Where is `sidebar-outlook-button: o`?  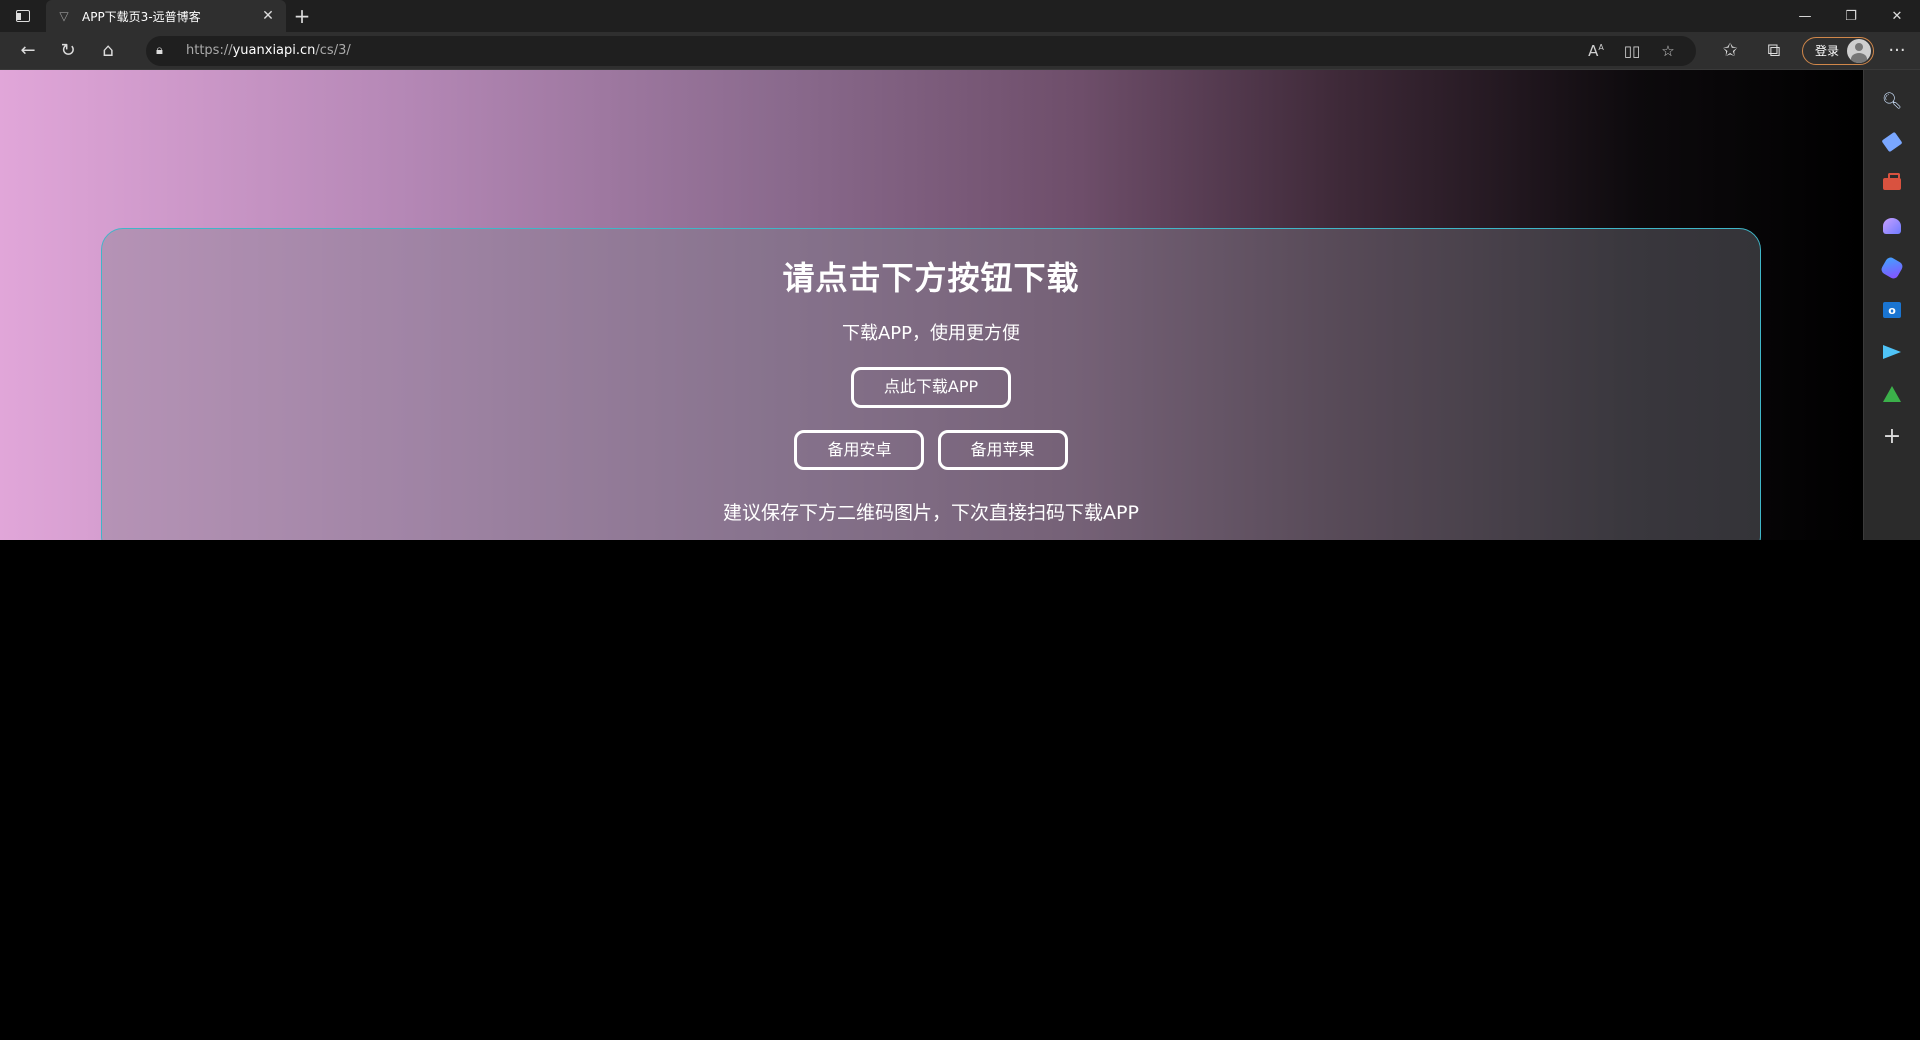 sidebar-outlook-button: o is located at coordinates (1892, 310).